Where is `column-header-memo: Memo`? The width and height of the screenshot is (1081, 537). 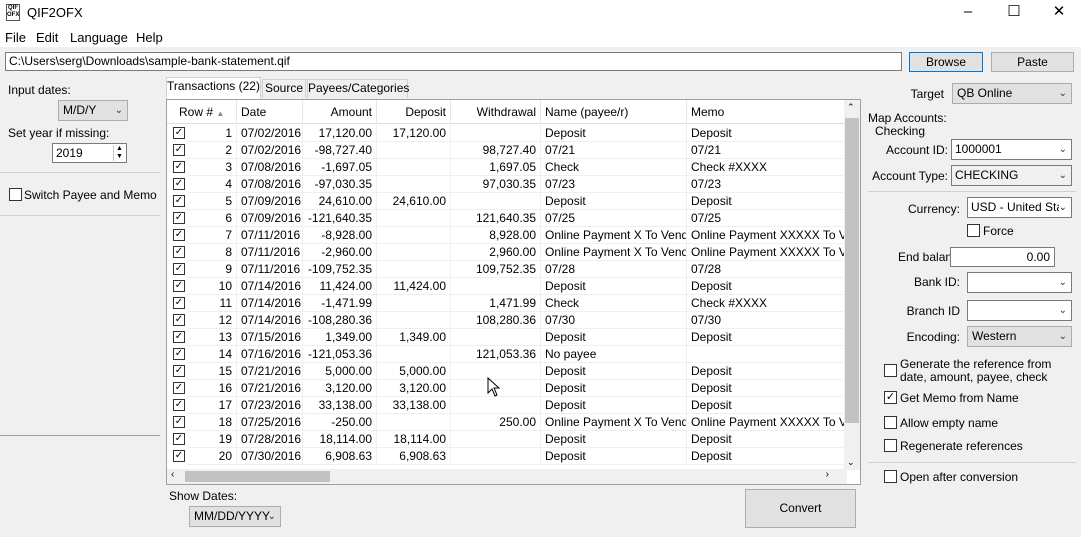
column-header-memo: Memo is located at coordinates (767, 112).